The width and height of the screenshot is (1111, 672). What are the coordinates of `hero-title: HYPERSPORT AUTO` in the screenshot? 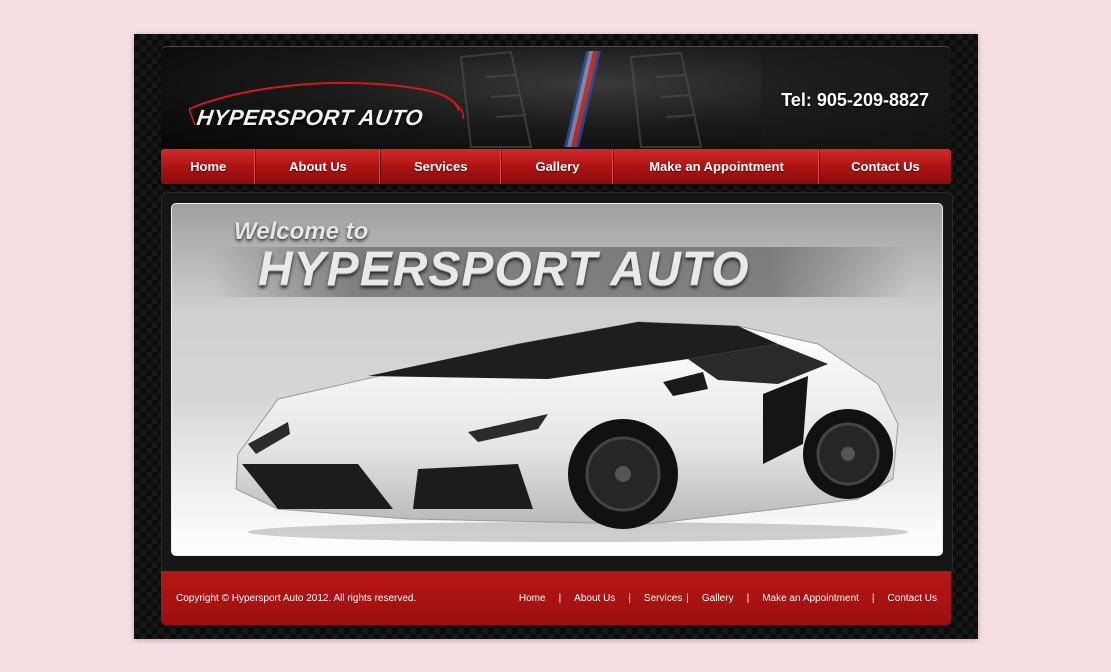 It's located at (504, 269).